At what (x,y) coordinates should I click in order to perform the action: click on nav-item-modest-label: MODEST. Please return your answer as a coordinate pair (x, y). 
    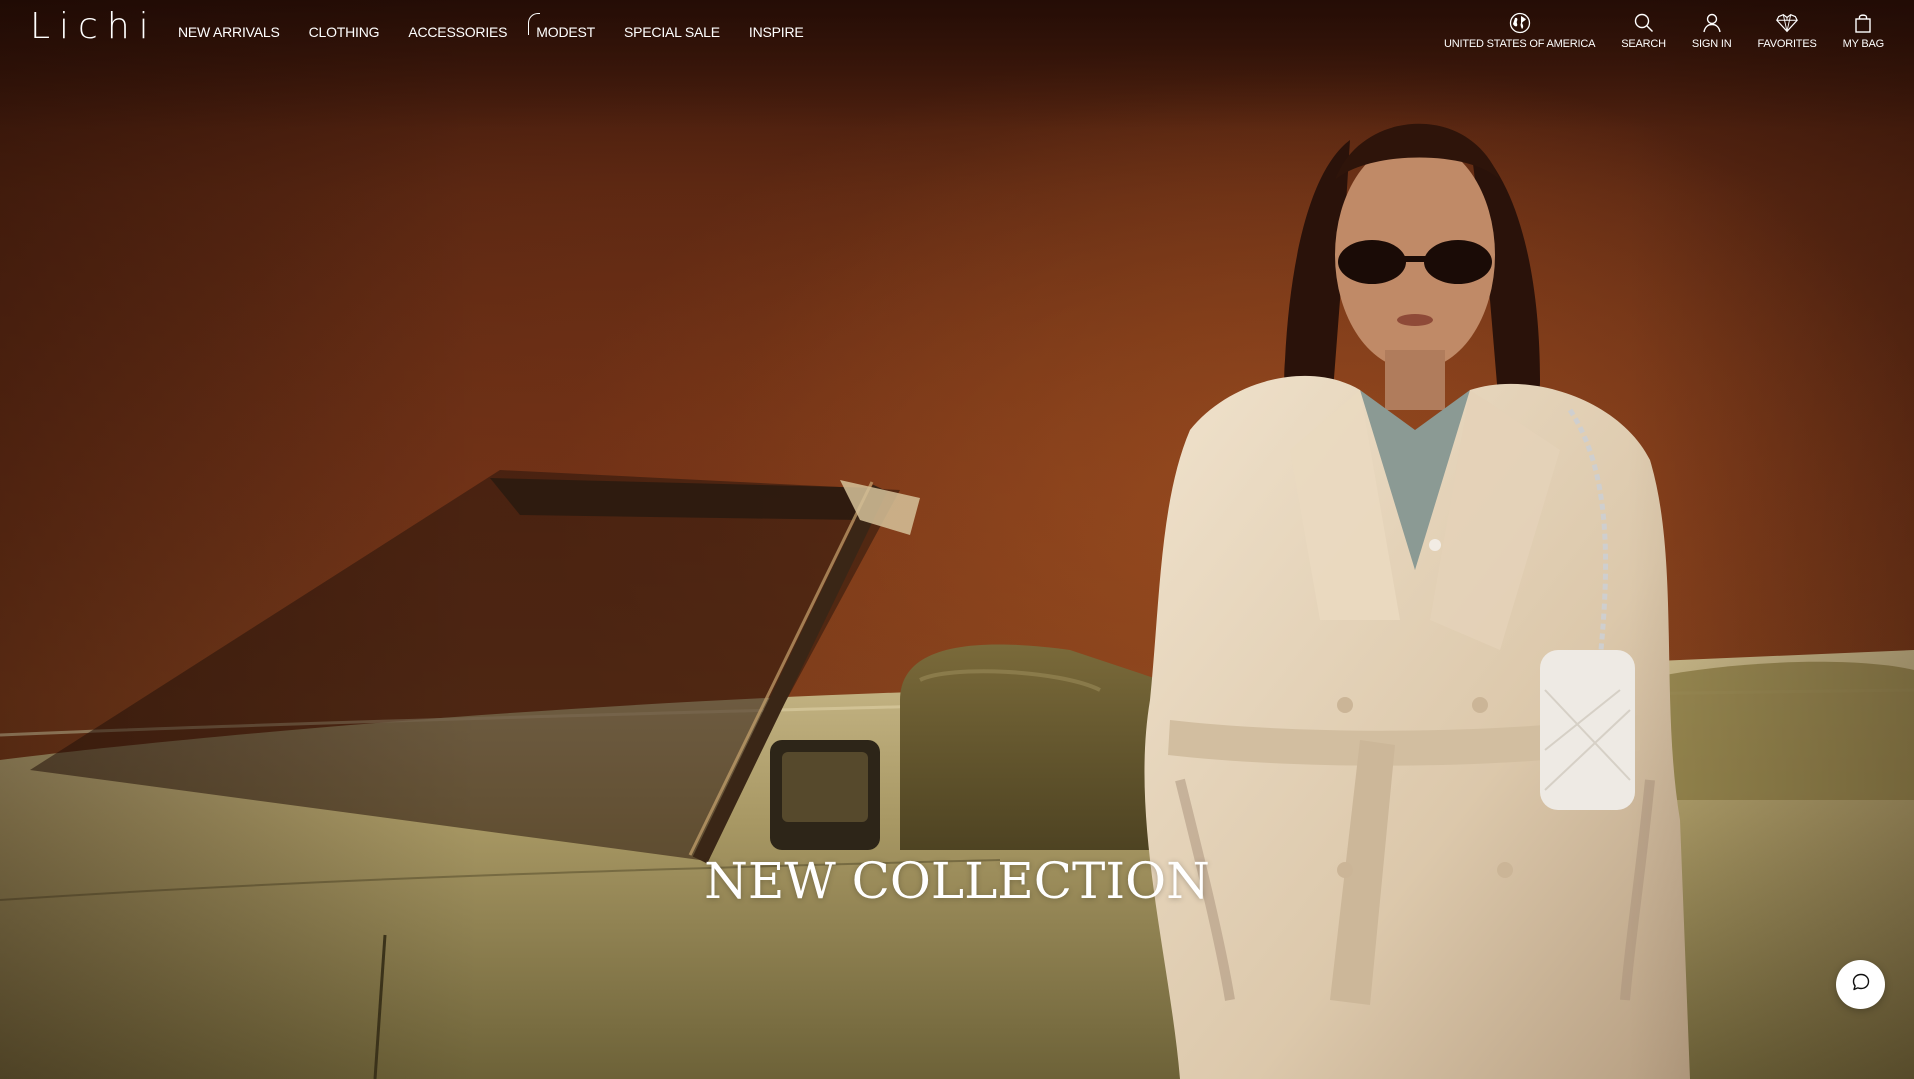
    Looking at the image, I should click on (565, 32).